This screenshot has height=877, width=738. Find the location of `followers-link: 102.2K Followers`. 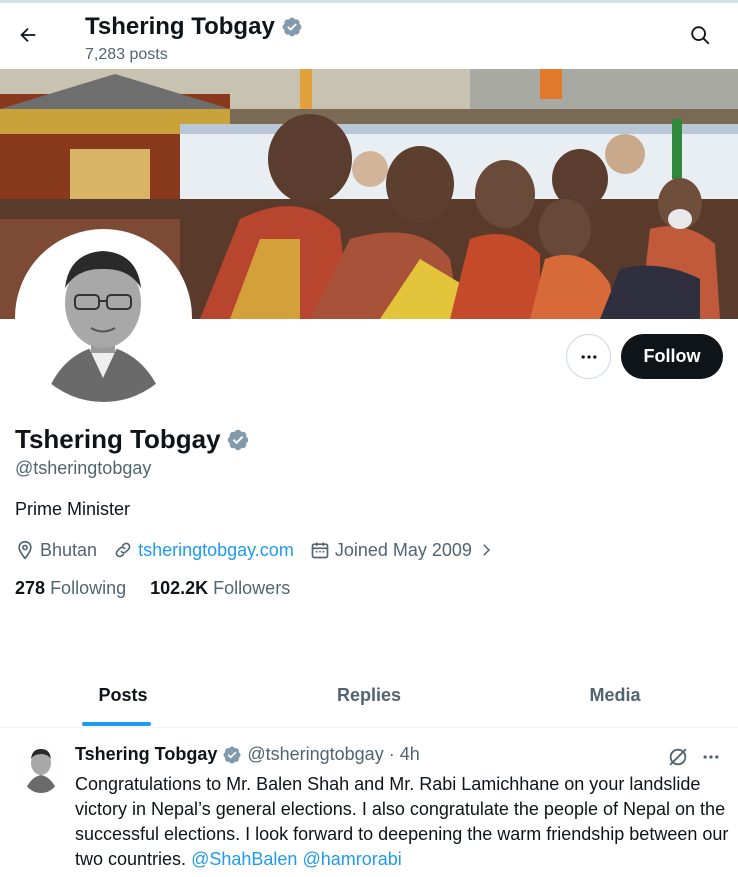

followers-link: 102.2K Followers is located at coordinates (220, 588).